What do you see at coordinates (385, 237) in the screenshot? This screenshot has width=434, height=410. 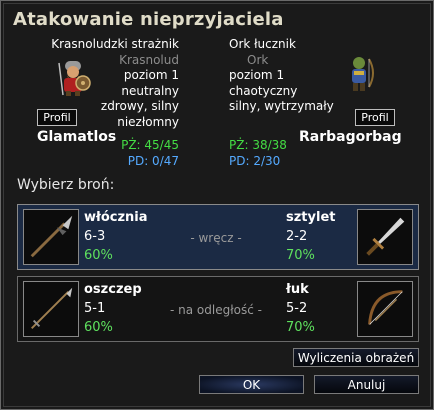 I see `dagger-icon` at bounding box center [385, 237].